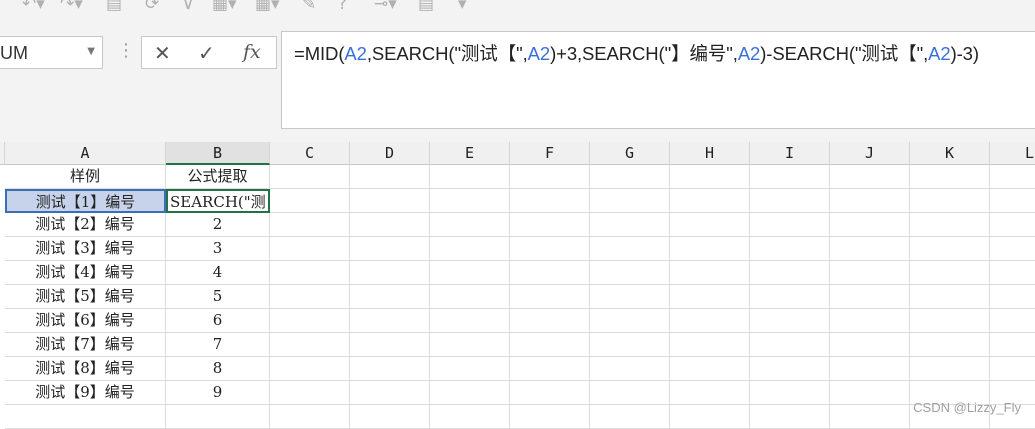 This screenshot has height=429, width=1035. What do you see at coordinates (71, 7) in the screenshot?
I see `redo-icon: ↷▾` at bounding box center [71, 7].